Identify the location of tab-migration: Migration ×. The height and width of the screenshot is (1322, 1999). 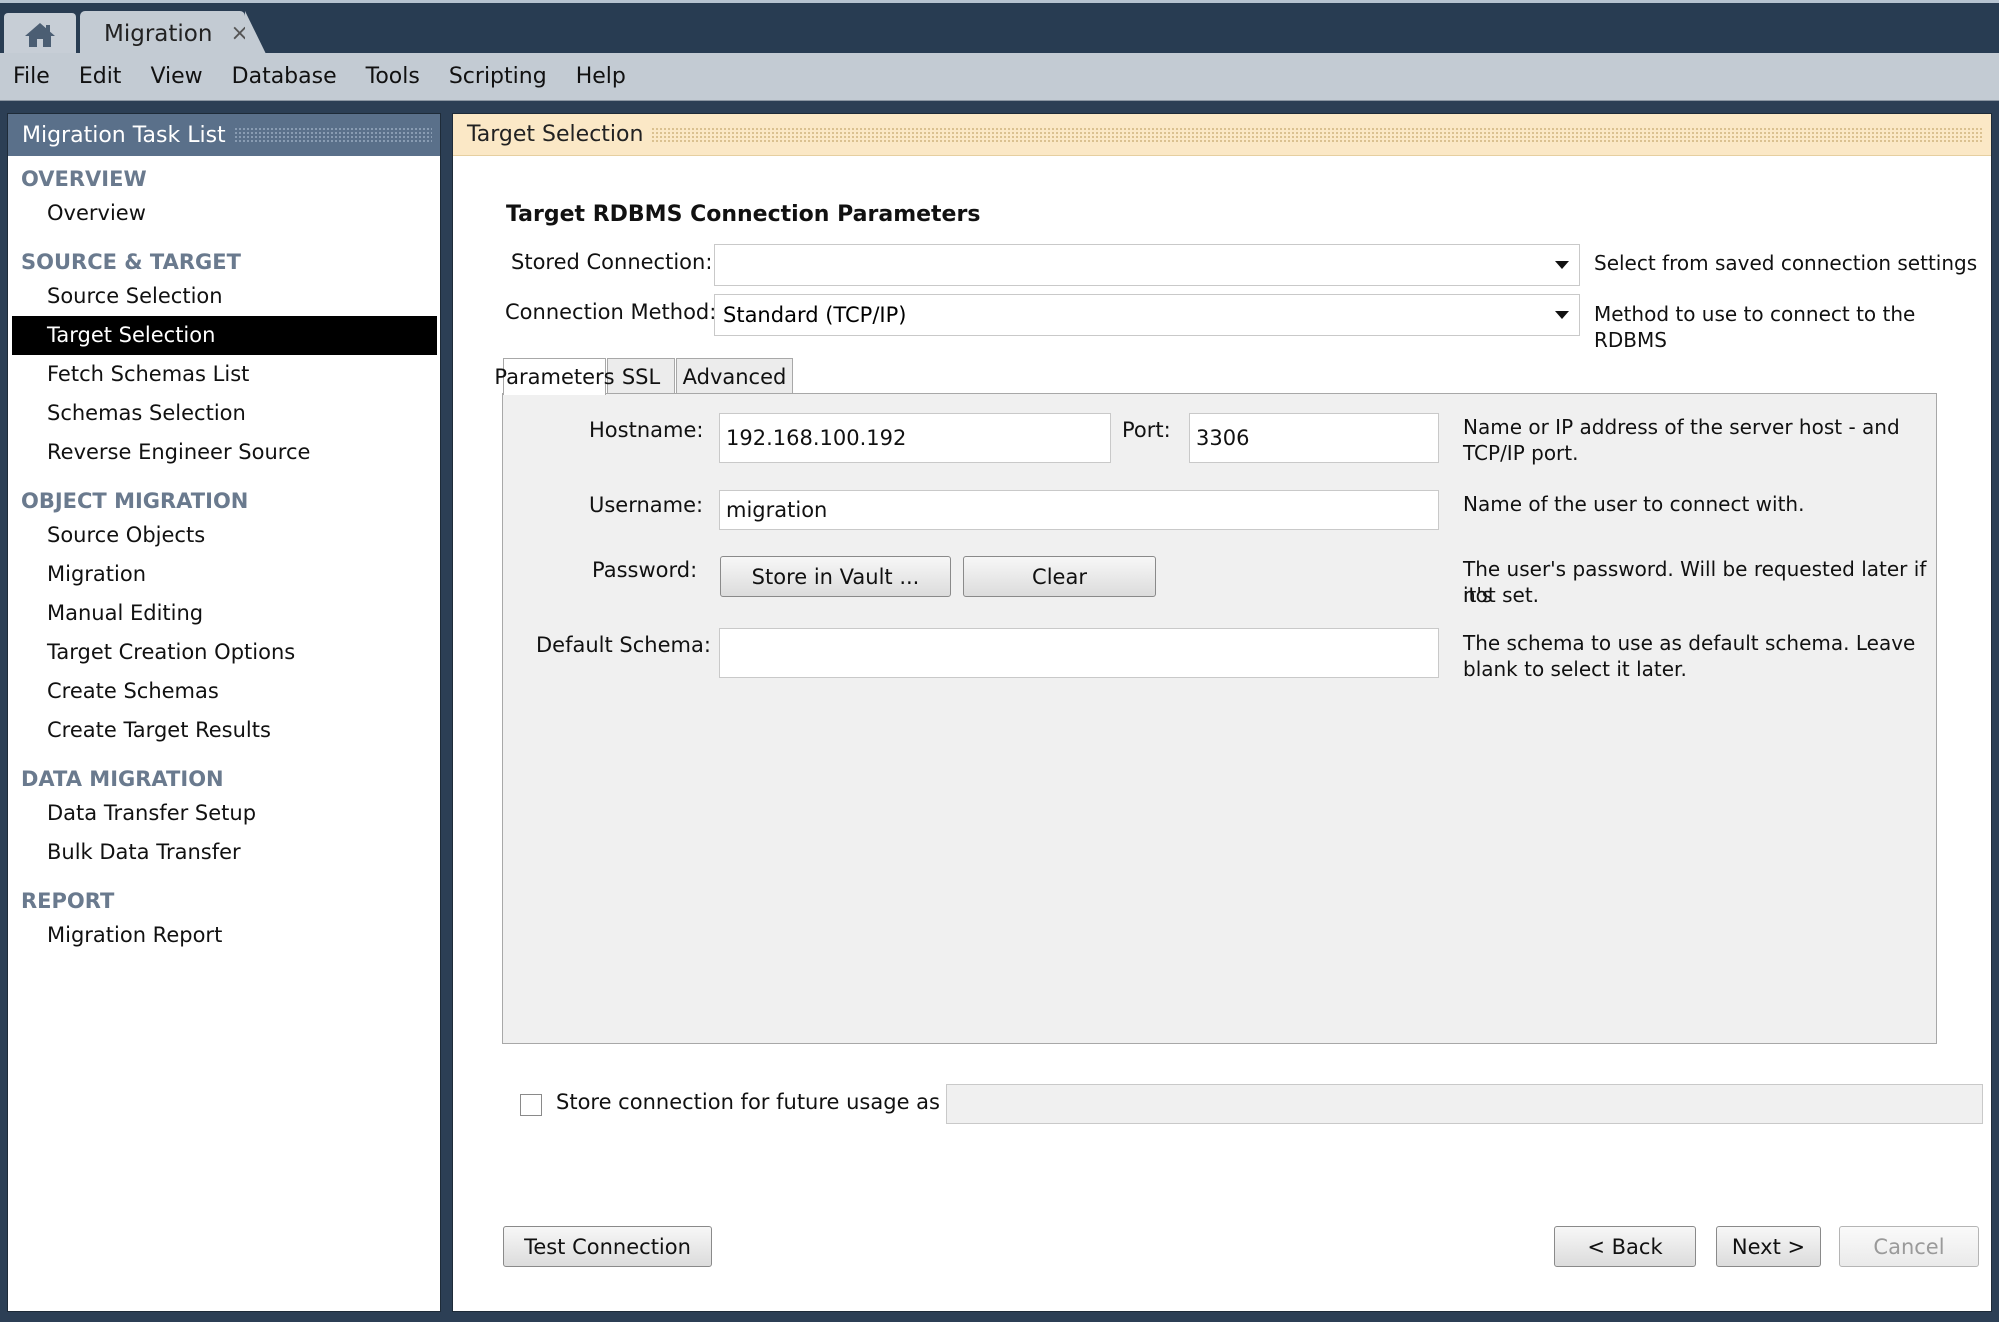
(173, 33).